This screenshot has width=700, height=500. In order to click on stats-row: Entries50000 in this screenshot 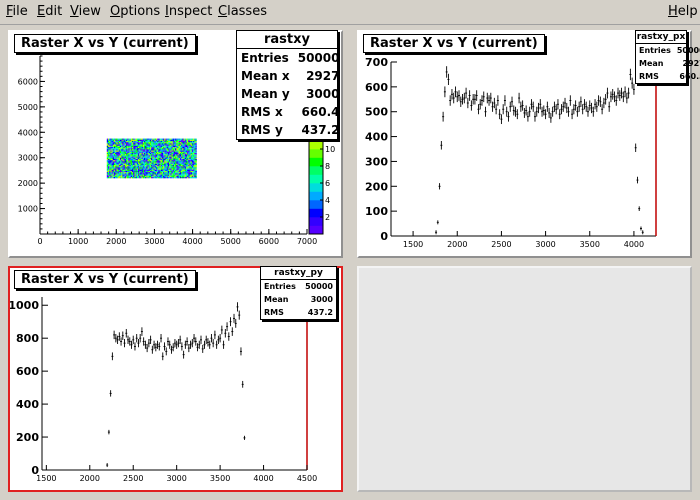, I will do `click(668, 50)`.